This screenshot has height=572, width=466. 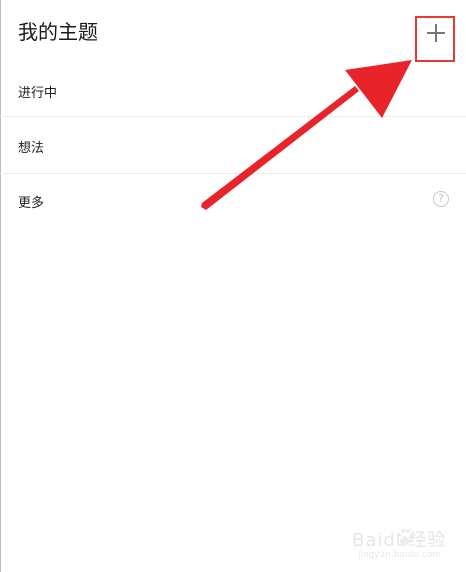 What do you see at coordinates (405, 536) in the screenshot?
I see `paw-icon` at bounding box center [405, 536].